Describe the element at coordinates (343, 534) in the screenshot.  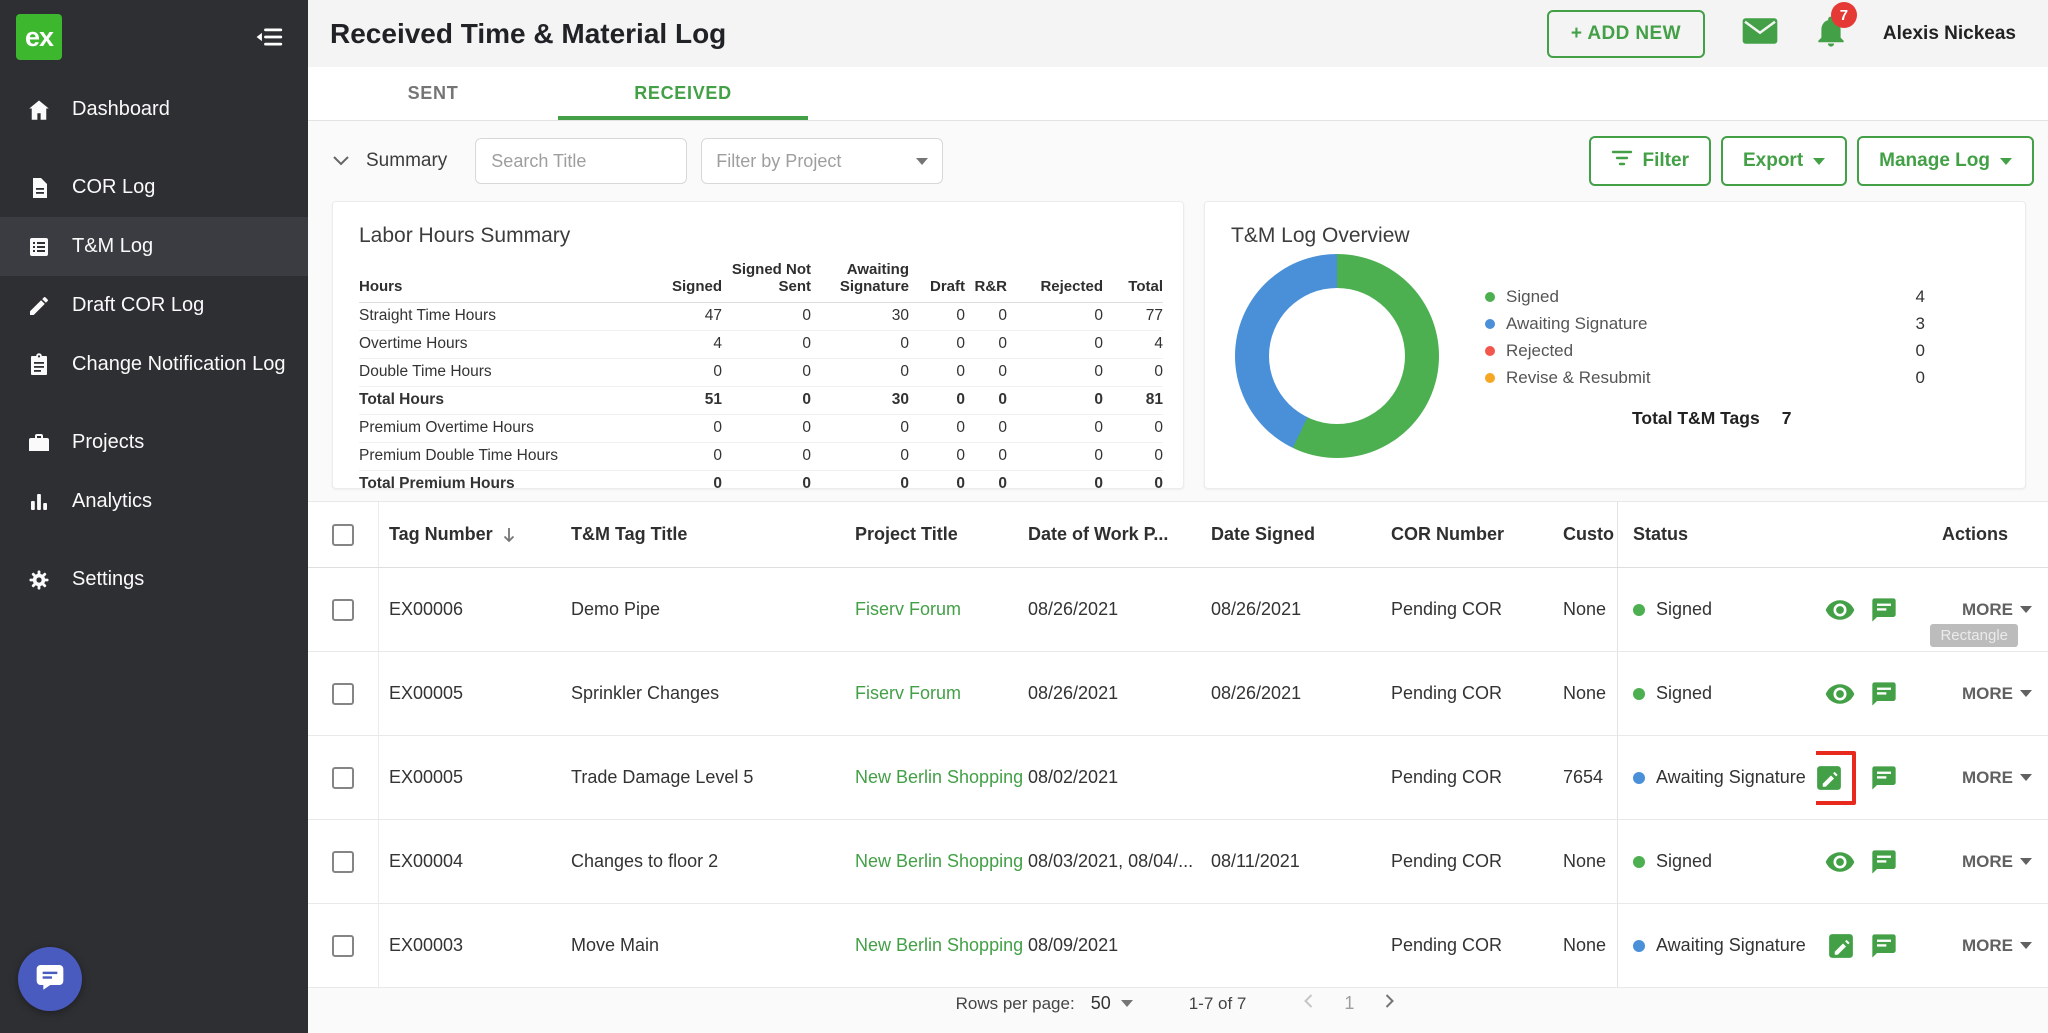
I see `select-all-checkbox` at that location.